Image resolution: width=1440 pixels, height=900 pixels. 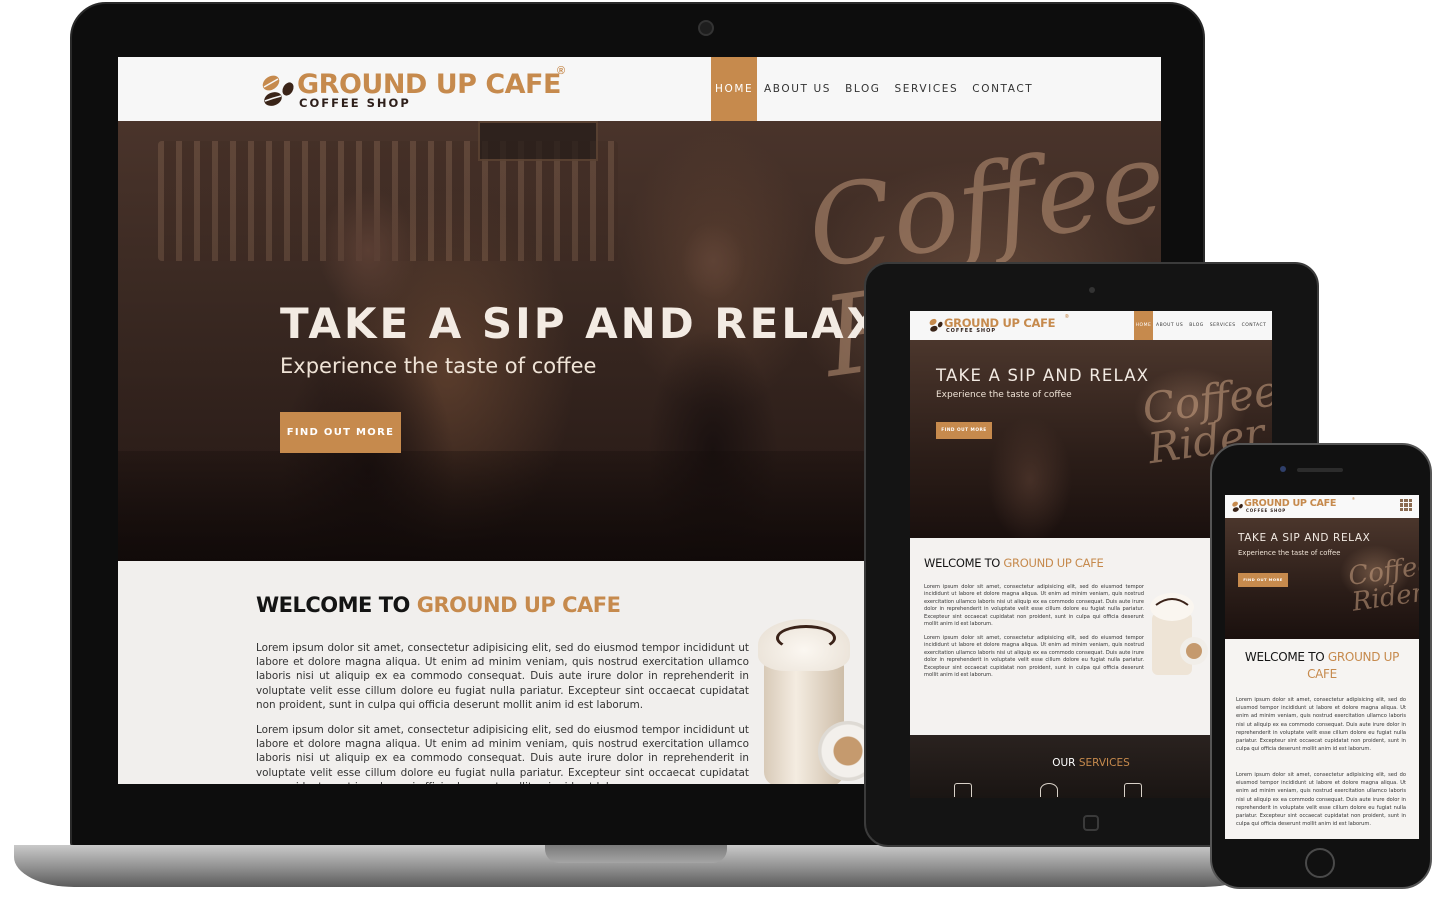 What do you see at coordinates (1143, 325) in the screenshot?
I see `tablet-nav-home: HOME` at bounding box center [1143, 325].